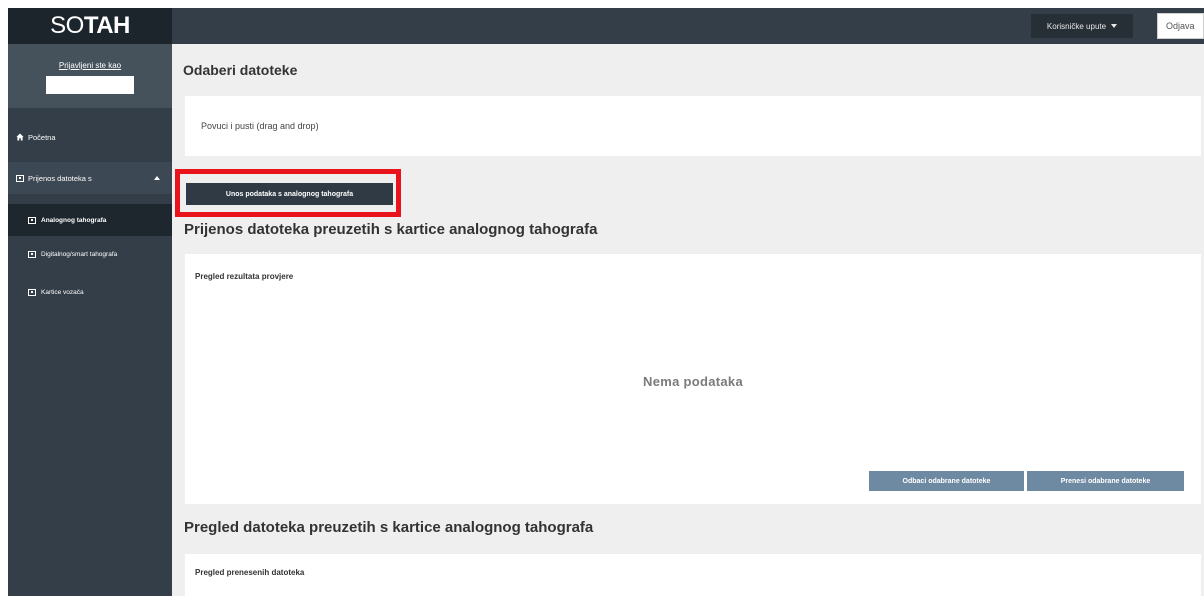 This screenshot has width=1204, height=596. What do you see at coordinates (90, 65) in the screenshot?
I see `signed-in-label: Prijavljeni ste kao` at bounding box center [90, 65].